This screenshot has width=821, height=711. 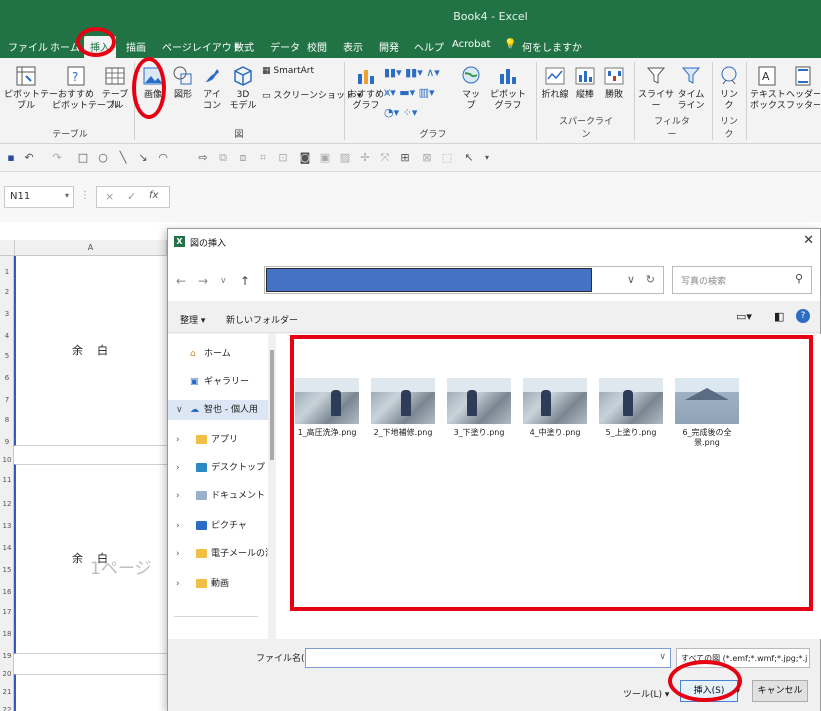 What do you see at coordinates (409, 93) in the screenshot?
I see `line-chart-icon: ⩙▾ ▬▾ ▥▾` at bounding box center [409, 93].